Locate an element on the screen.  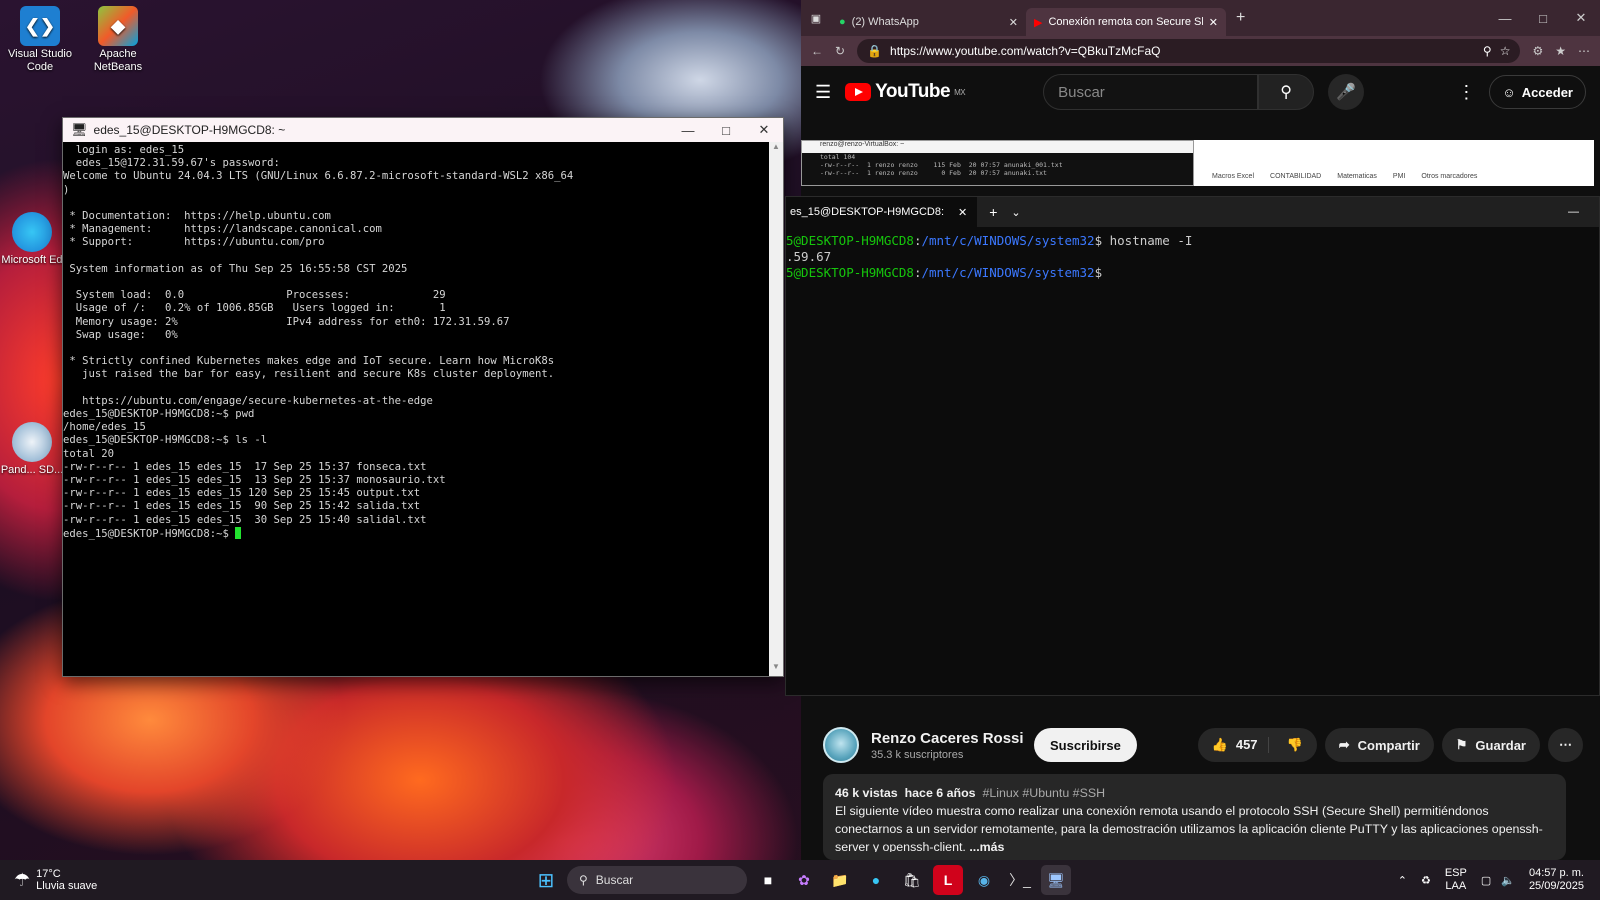
layout-code: LAA is located at coordinates (1456, 886).